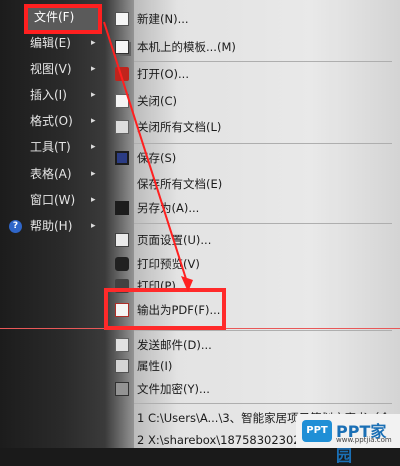 The width and height of the screenshot is (400, 466). I want to click on site-logo: PPT, so click(317, 431).